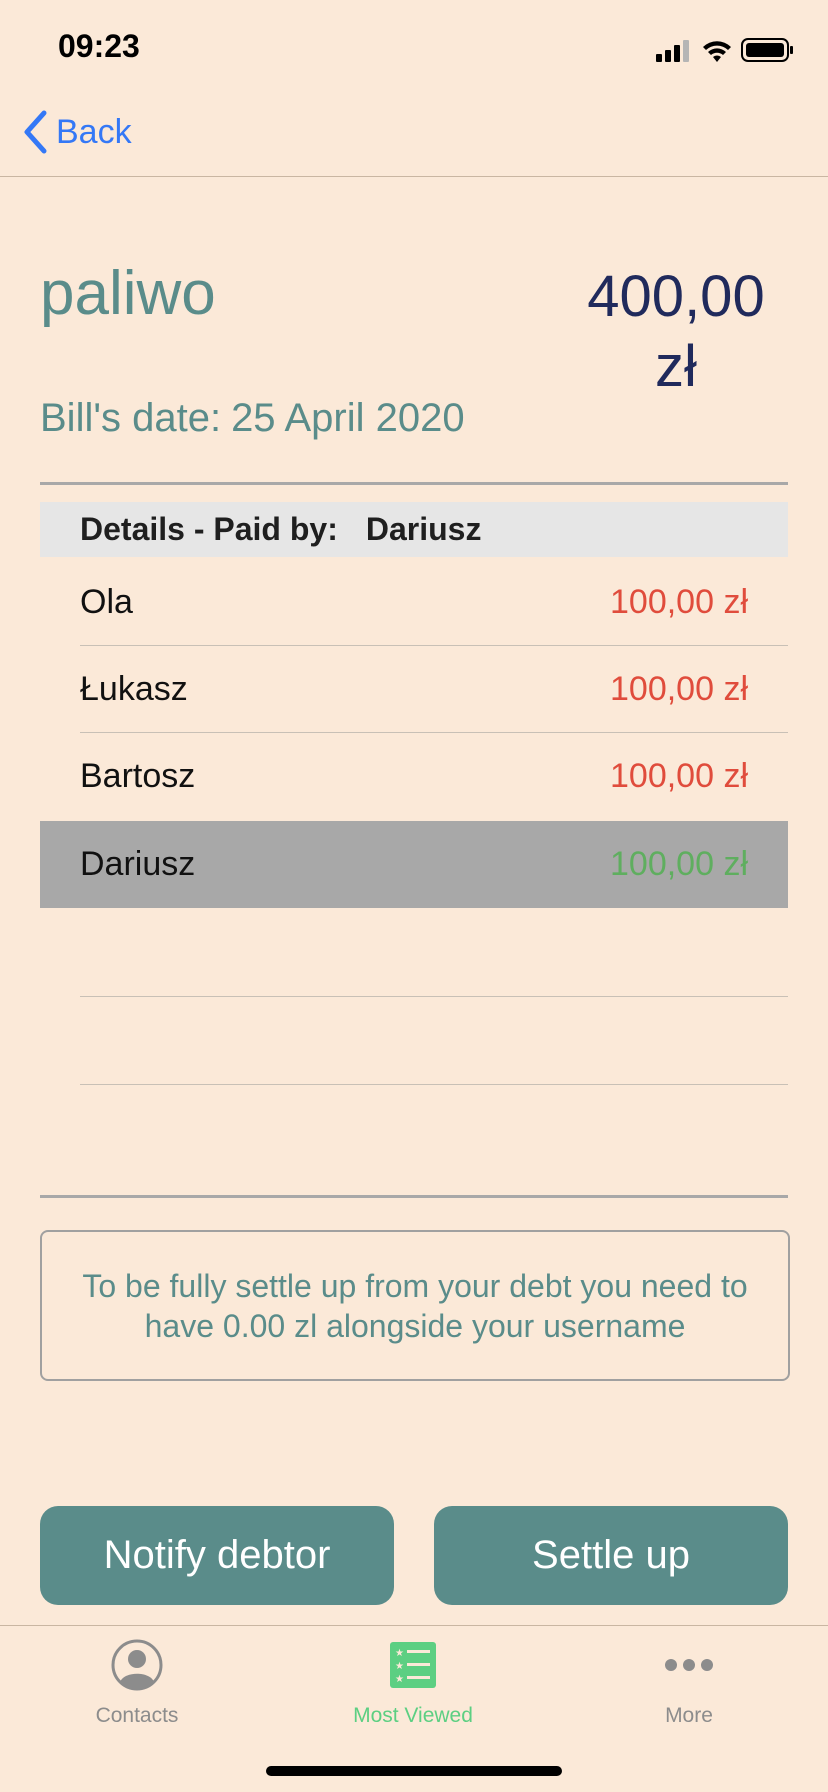  I want to click on bill-date: Bill's date: 25 April 2020, so click(252, 418).